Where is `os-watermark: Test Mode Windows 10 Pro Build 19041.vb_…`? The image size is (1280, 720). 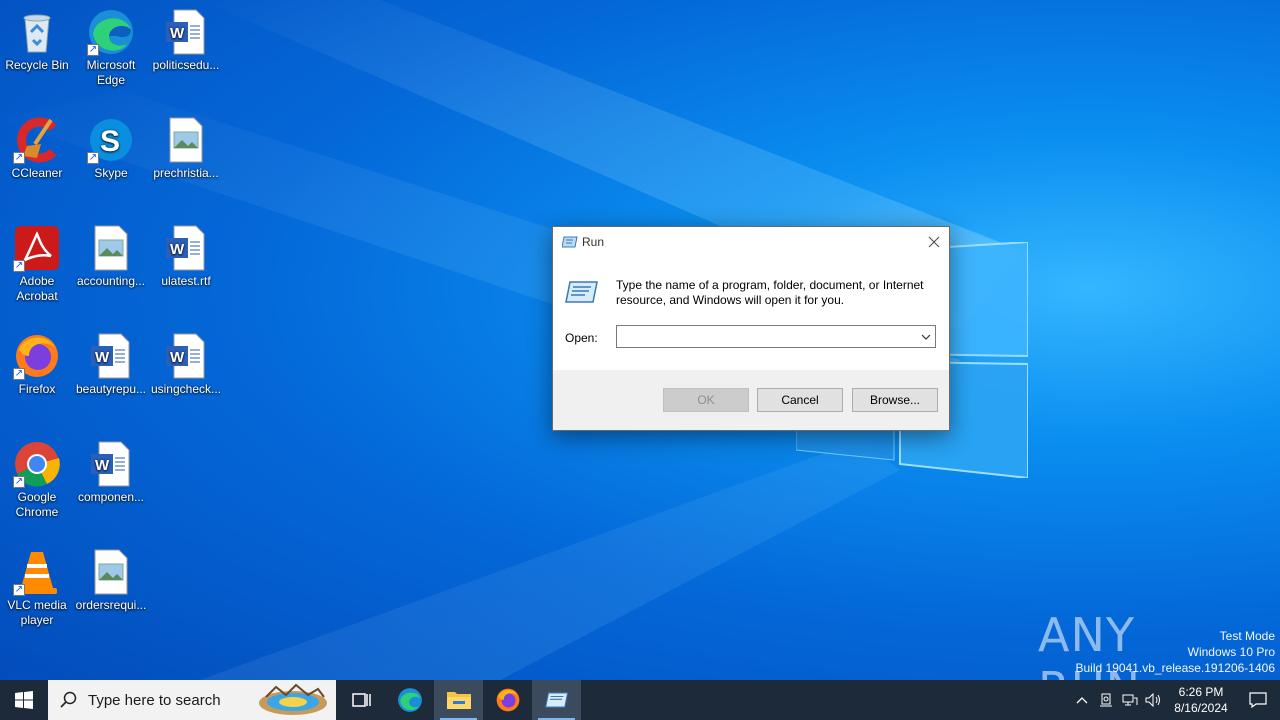 os-watermark: Test Mode Windows 10 Pro Build 19041.vb_… is located at coordinates (1176, 652).